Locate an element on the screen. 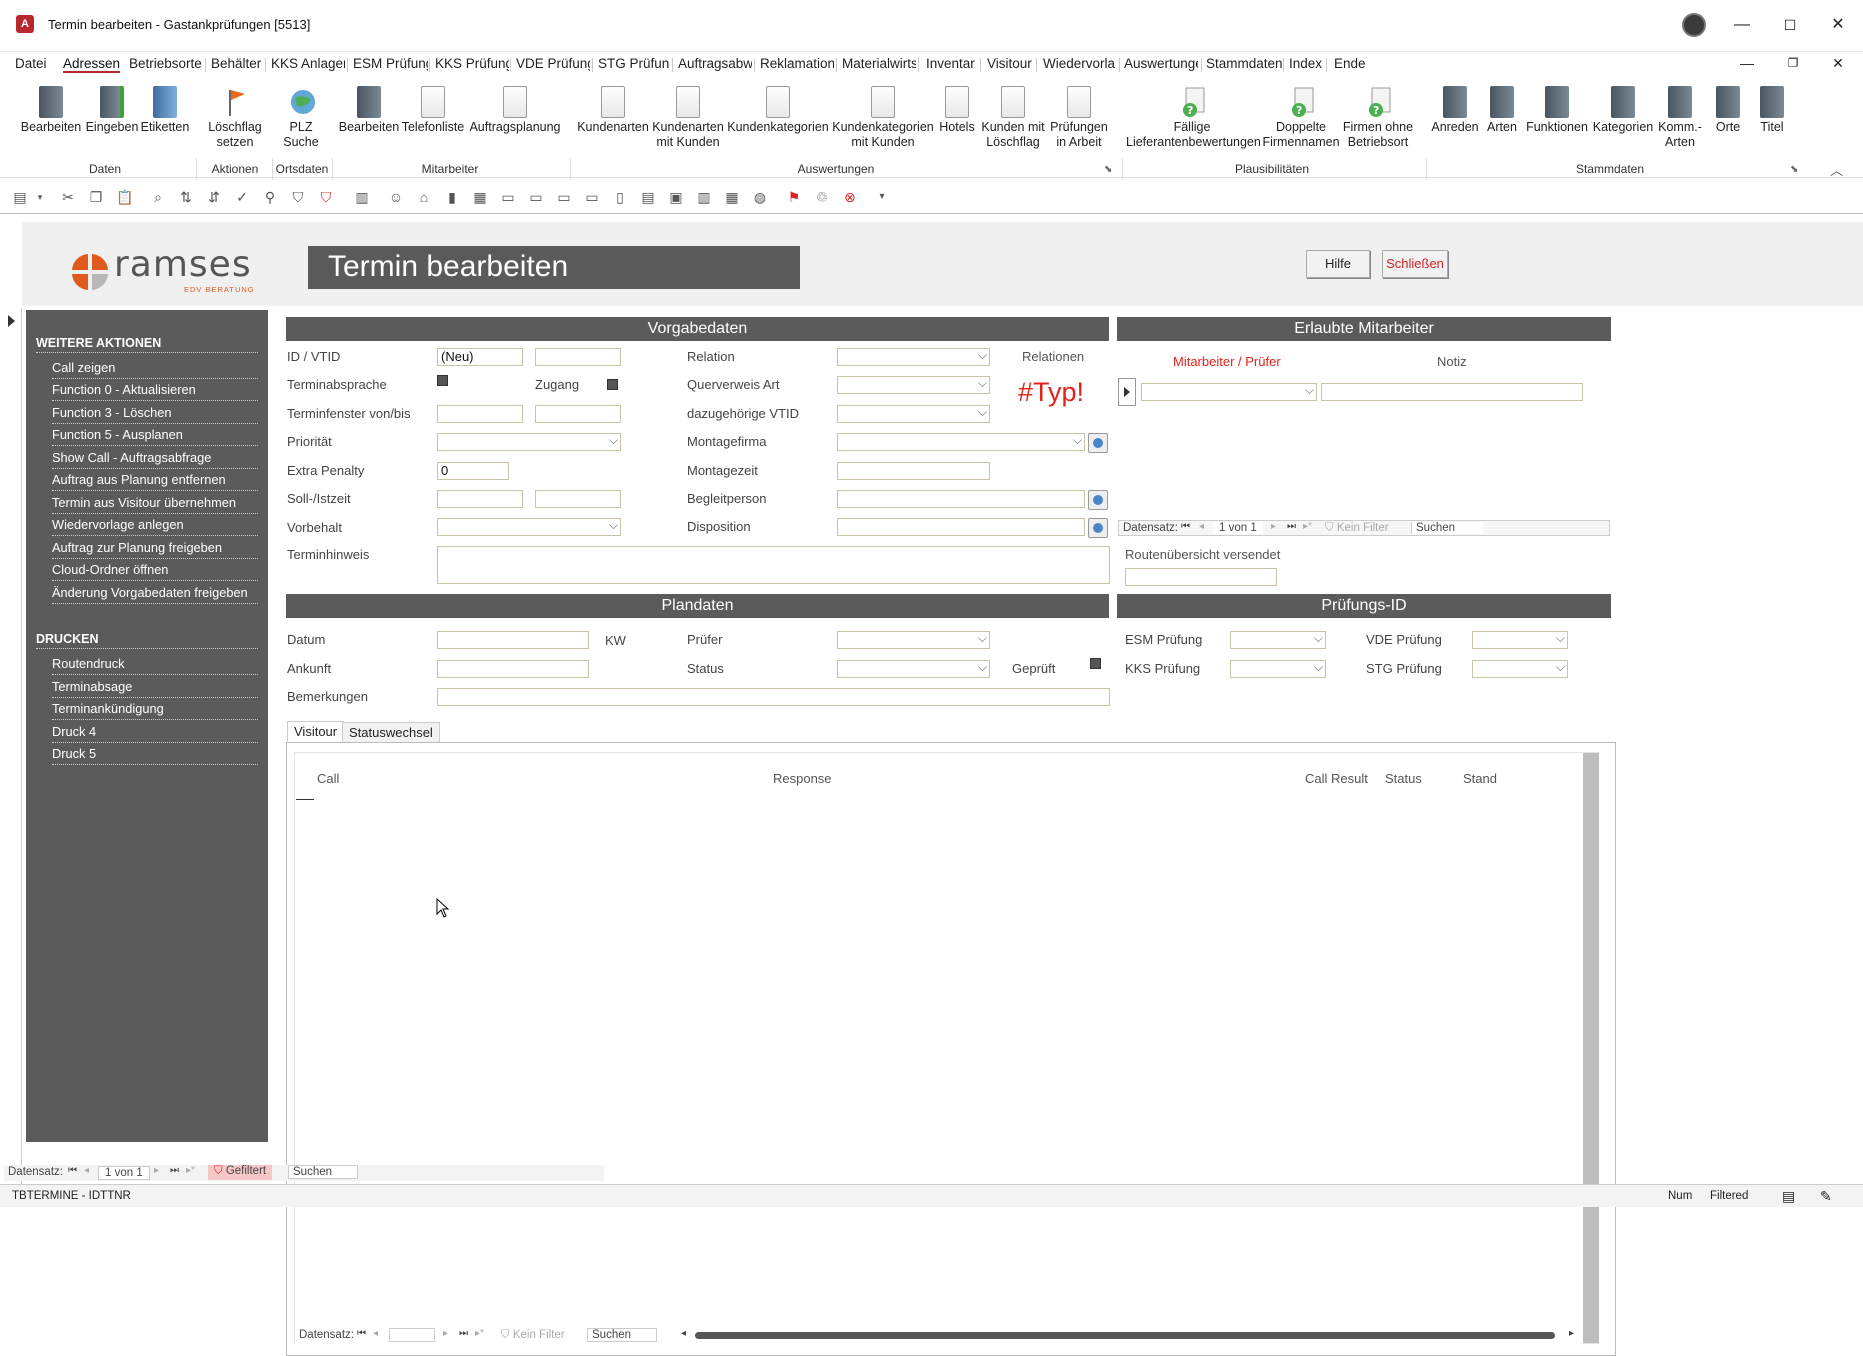  sidebar-item: Function 0 - Aktualisieren is located at coordinates (155, 391).